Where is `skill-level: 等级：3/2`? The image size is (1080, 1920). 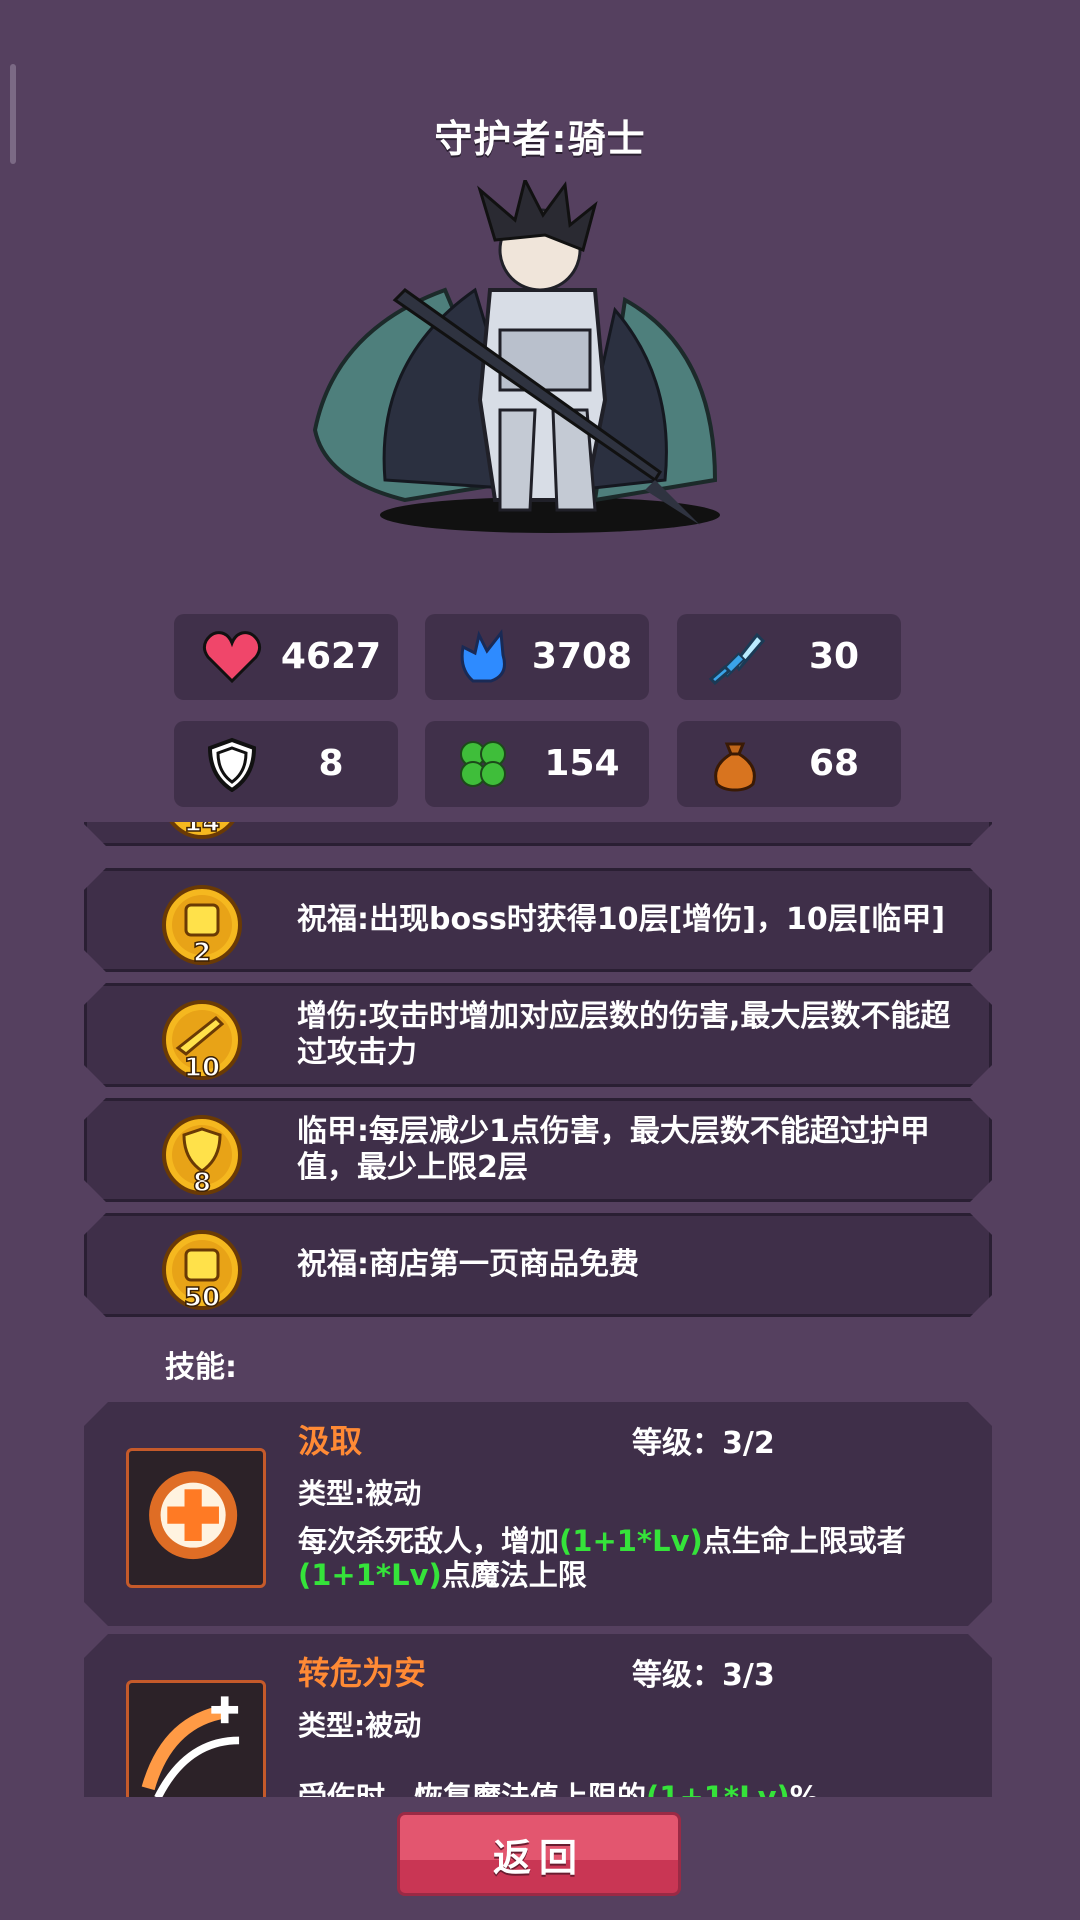 skill-level: 等级：3/2 is located at coordinates (703, 1443).